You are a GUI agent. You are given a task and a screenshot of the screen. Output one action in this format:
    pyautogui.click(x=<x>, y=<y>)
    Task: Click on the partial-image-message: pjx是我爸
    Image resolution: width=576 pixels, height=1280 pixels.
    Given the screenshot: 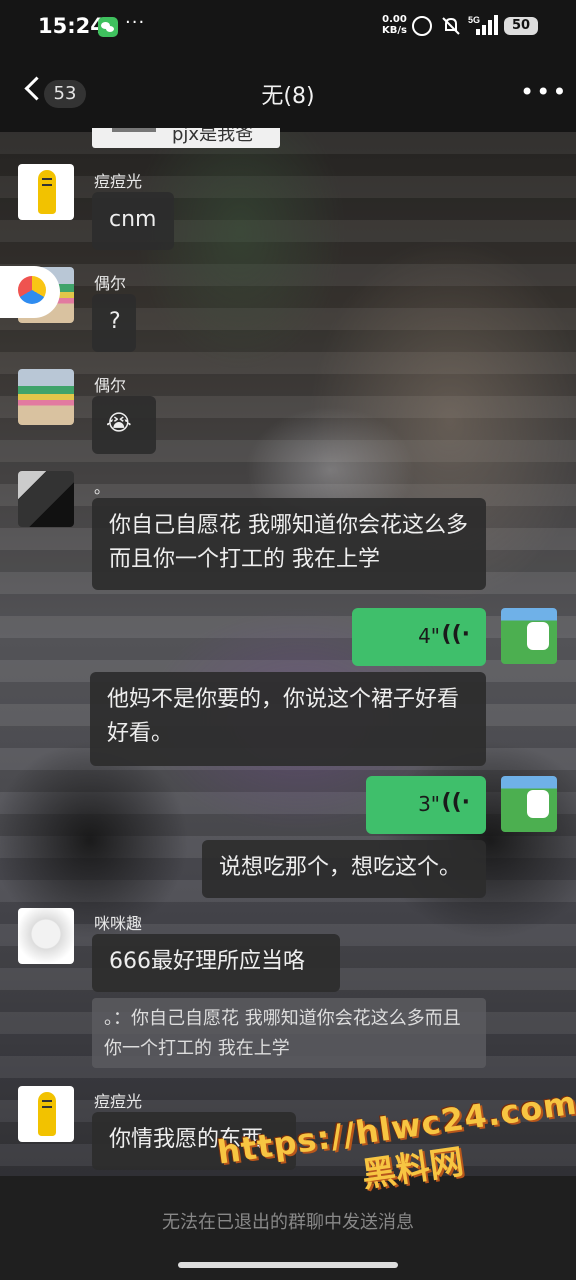 What is the action you would take?
    pyautogui.click(x=186, y=138)
    